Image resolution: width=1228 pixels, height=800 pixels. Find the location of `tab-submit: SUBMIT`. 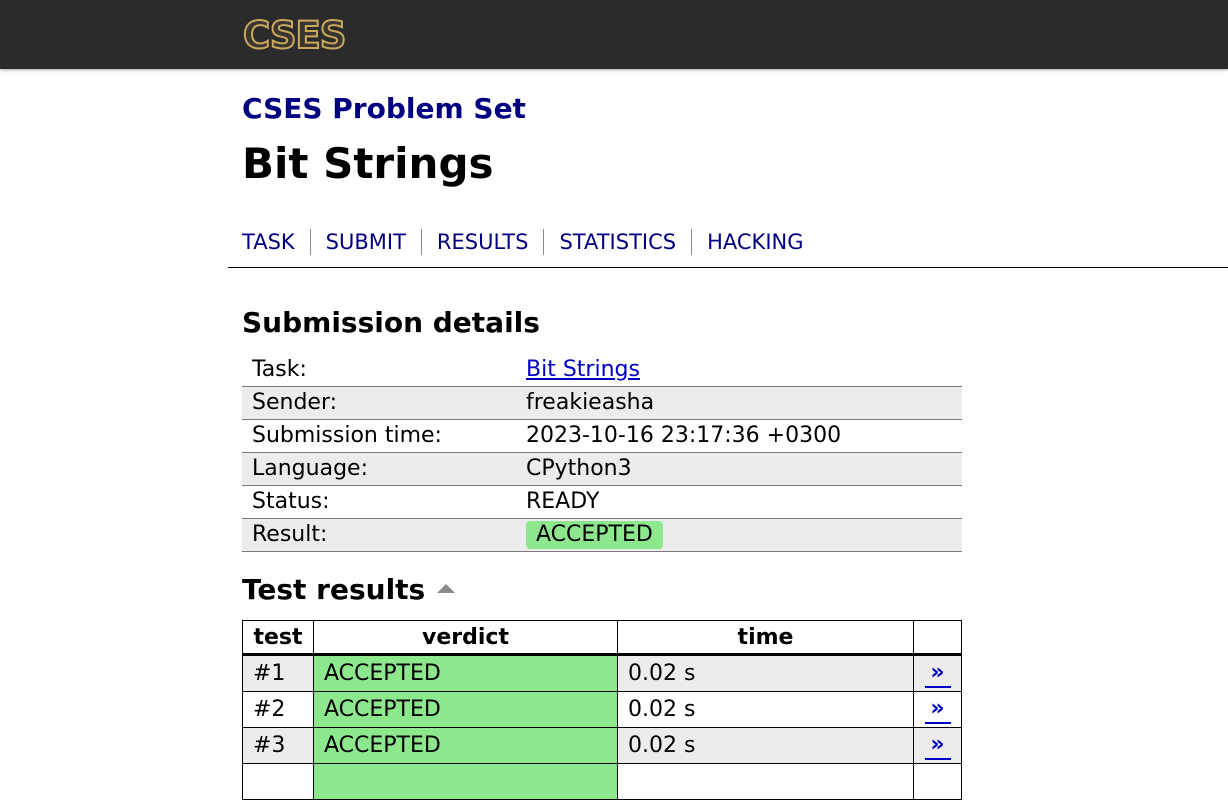

tab-submit: SUBMIT is located at coordinates (366, 242).